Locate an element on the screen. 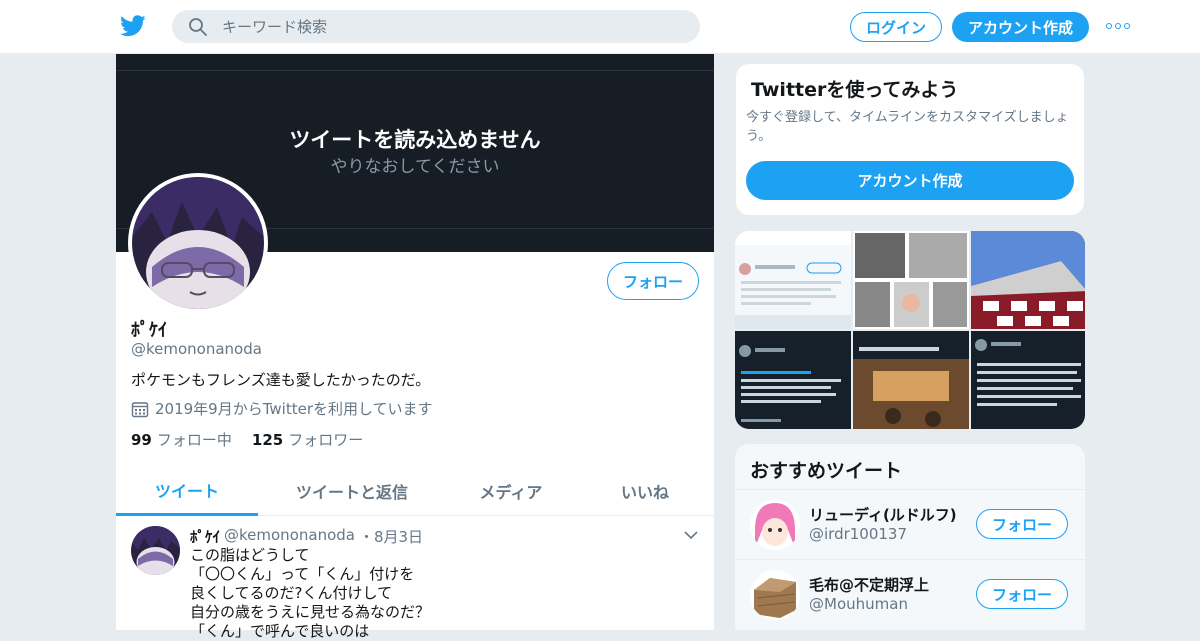 The height and width of the screenshot is (641, 1200). tweet-header: ﾎﾟｹｲ @kemononanoda ・8月3日 is located at coordinates (306, 536).